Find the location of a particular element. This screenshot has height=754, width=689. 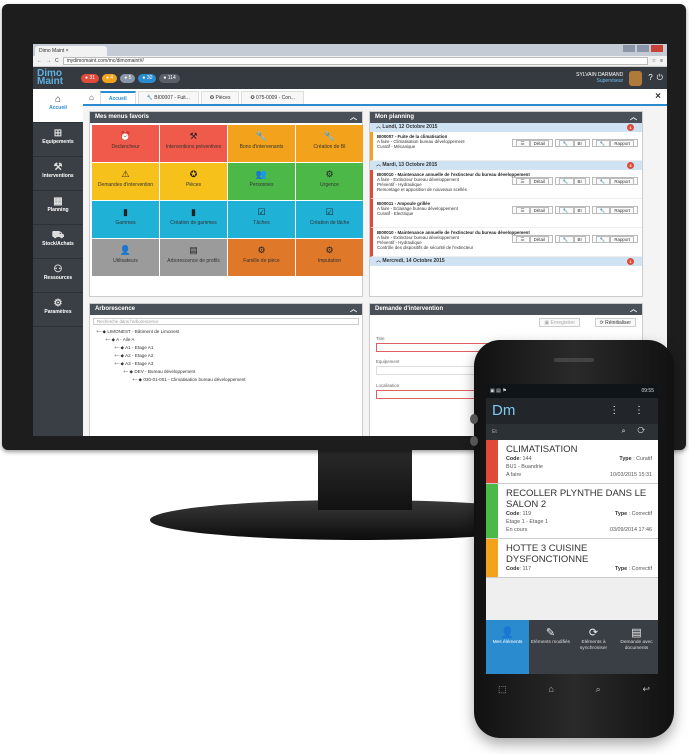

favorite-tile: ⏰ Declencheur is located at coordinates (125, 143).